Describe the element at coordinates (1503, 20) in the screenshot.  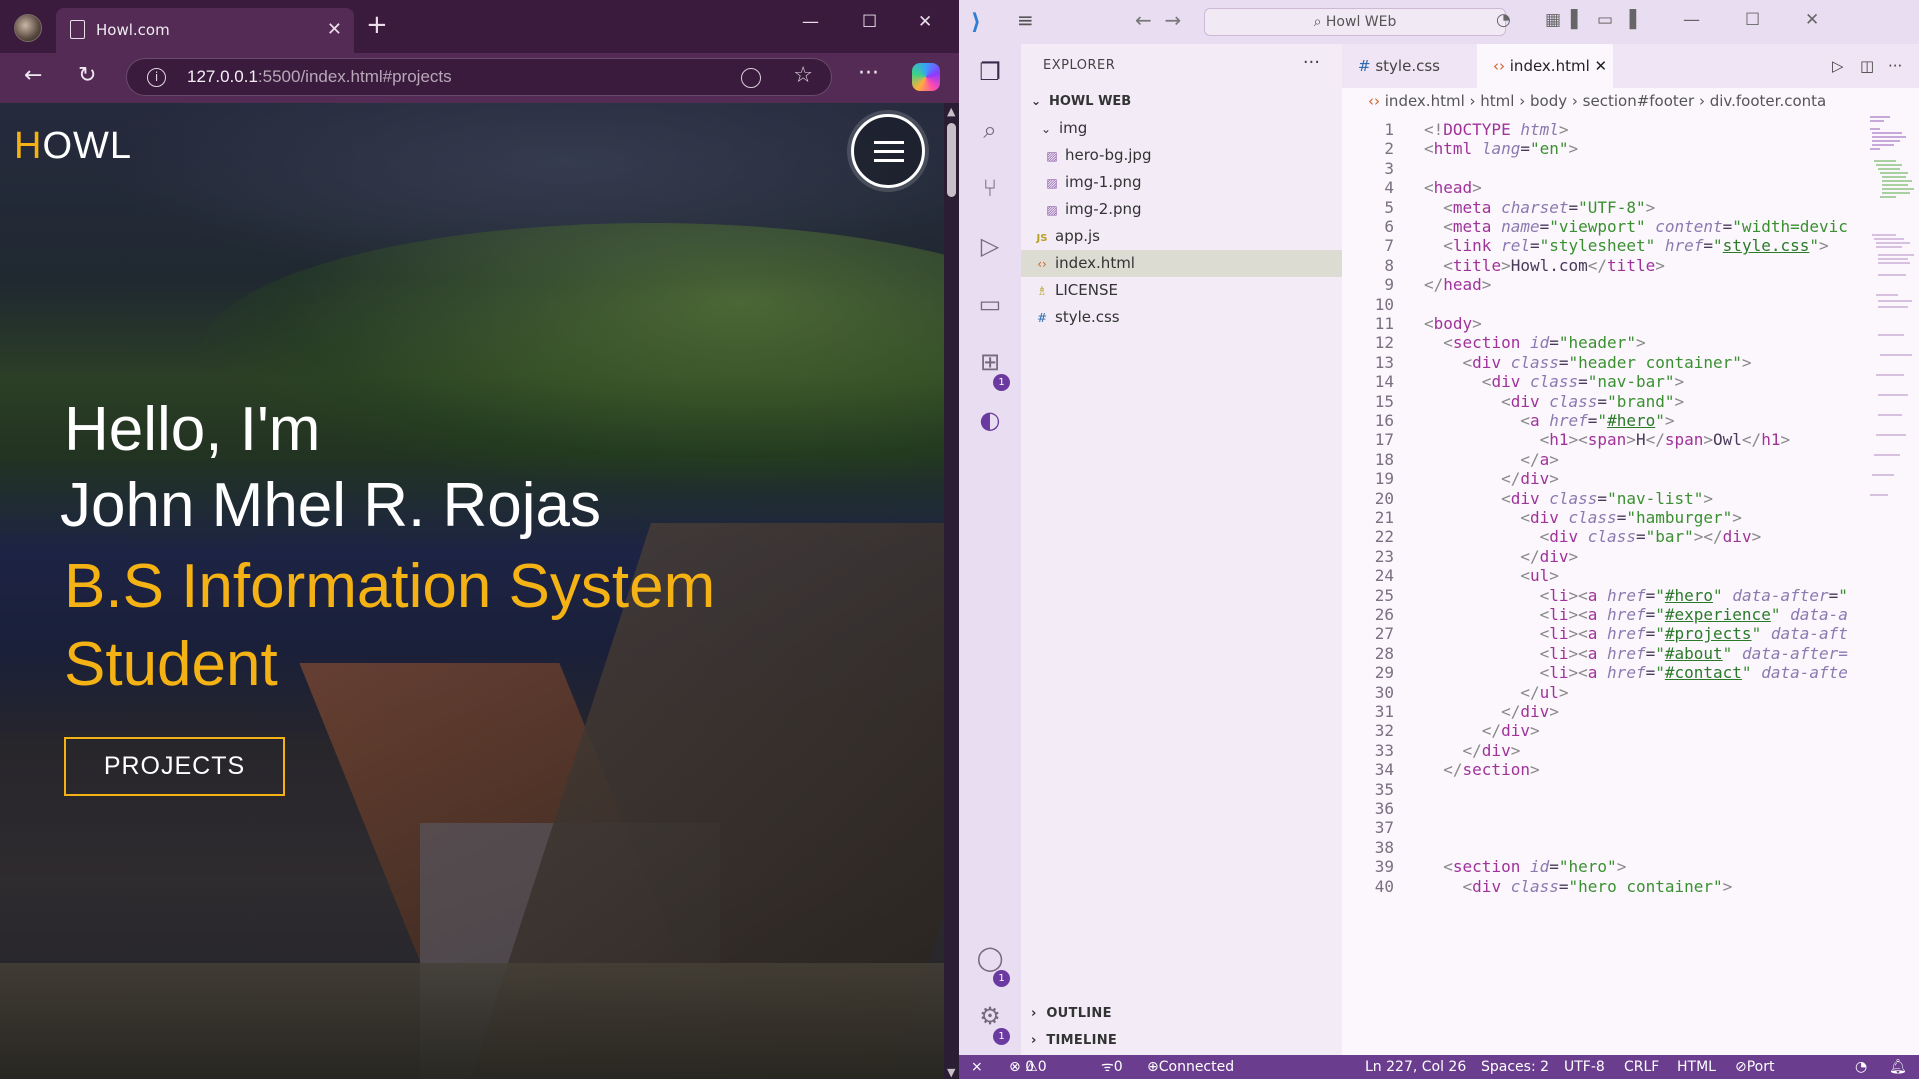
I see `copilot-menu-icon: ◔` at that location.